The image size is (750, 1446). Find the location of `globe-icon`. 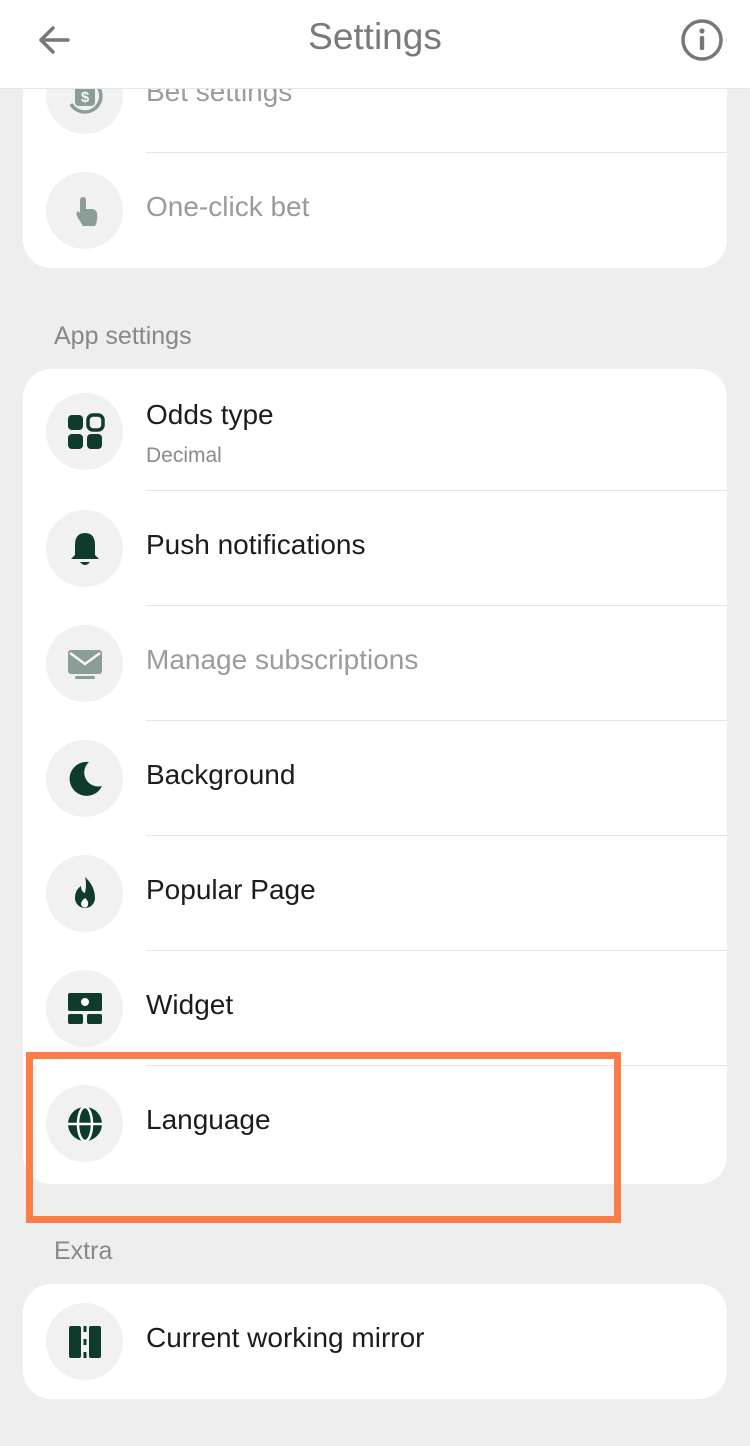

globe-icon is located at coordinates (84, 1123).